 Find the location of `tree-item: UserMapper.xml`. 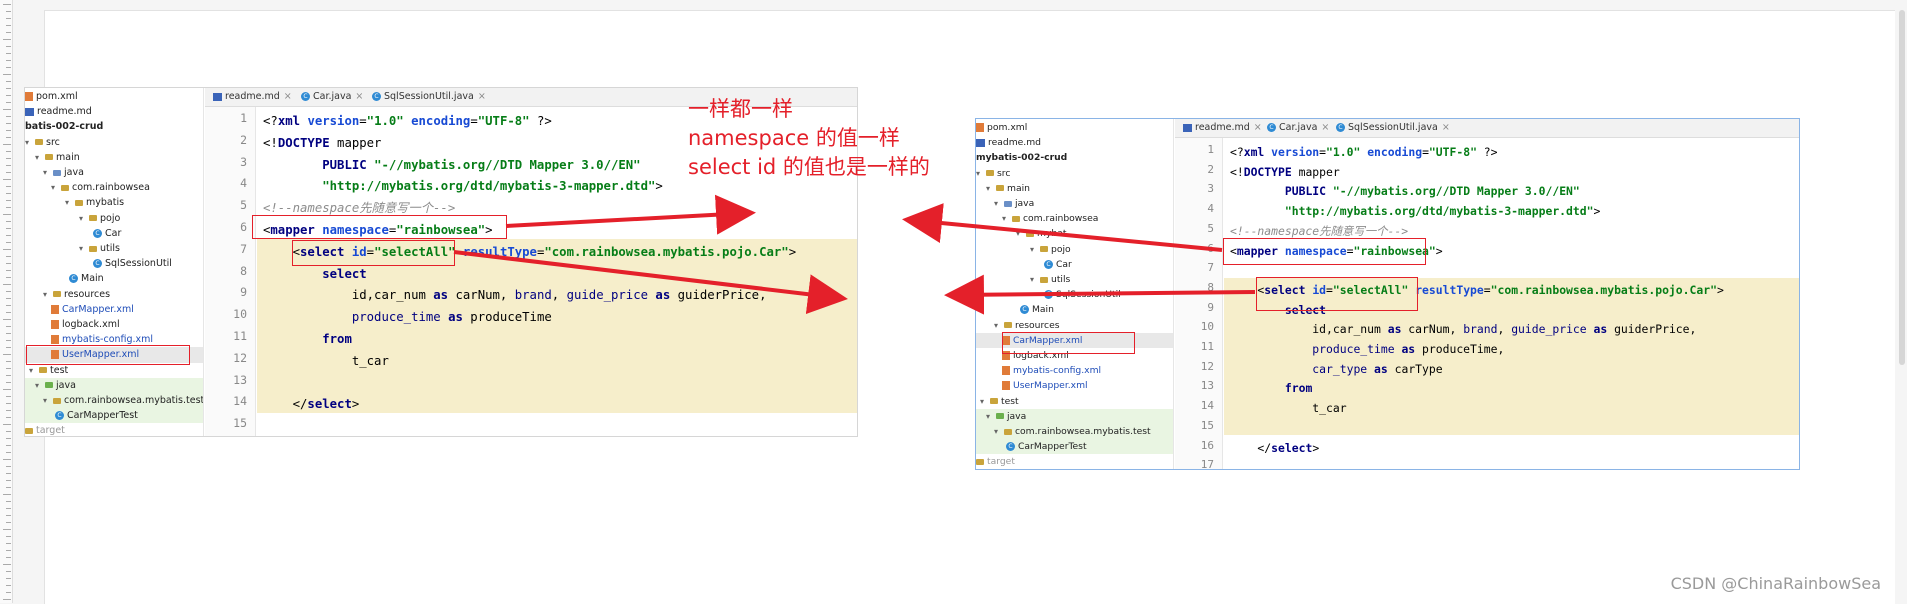

tree-item: UserMapper.xml is located at coordinates (1074, 385).